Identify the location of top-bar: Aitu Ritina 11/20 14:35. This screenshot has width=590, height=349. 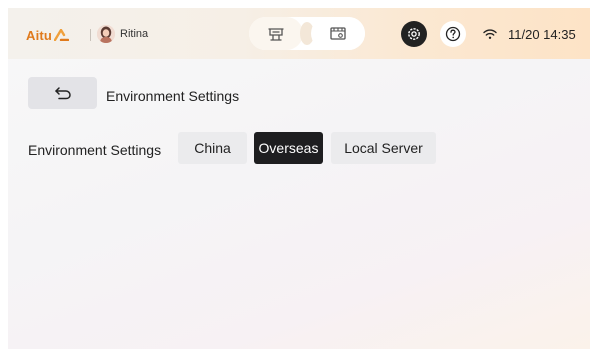
(299, 33).